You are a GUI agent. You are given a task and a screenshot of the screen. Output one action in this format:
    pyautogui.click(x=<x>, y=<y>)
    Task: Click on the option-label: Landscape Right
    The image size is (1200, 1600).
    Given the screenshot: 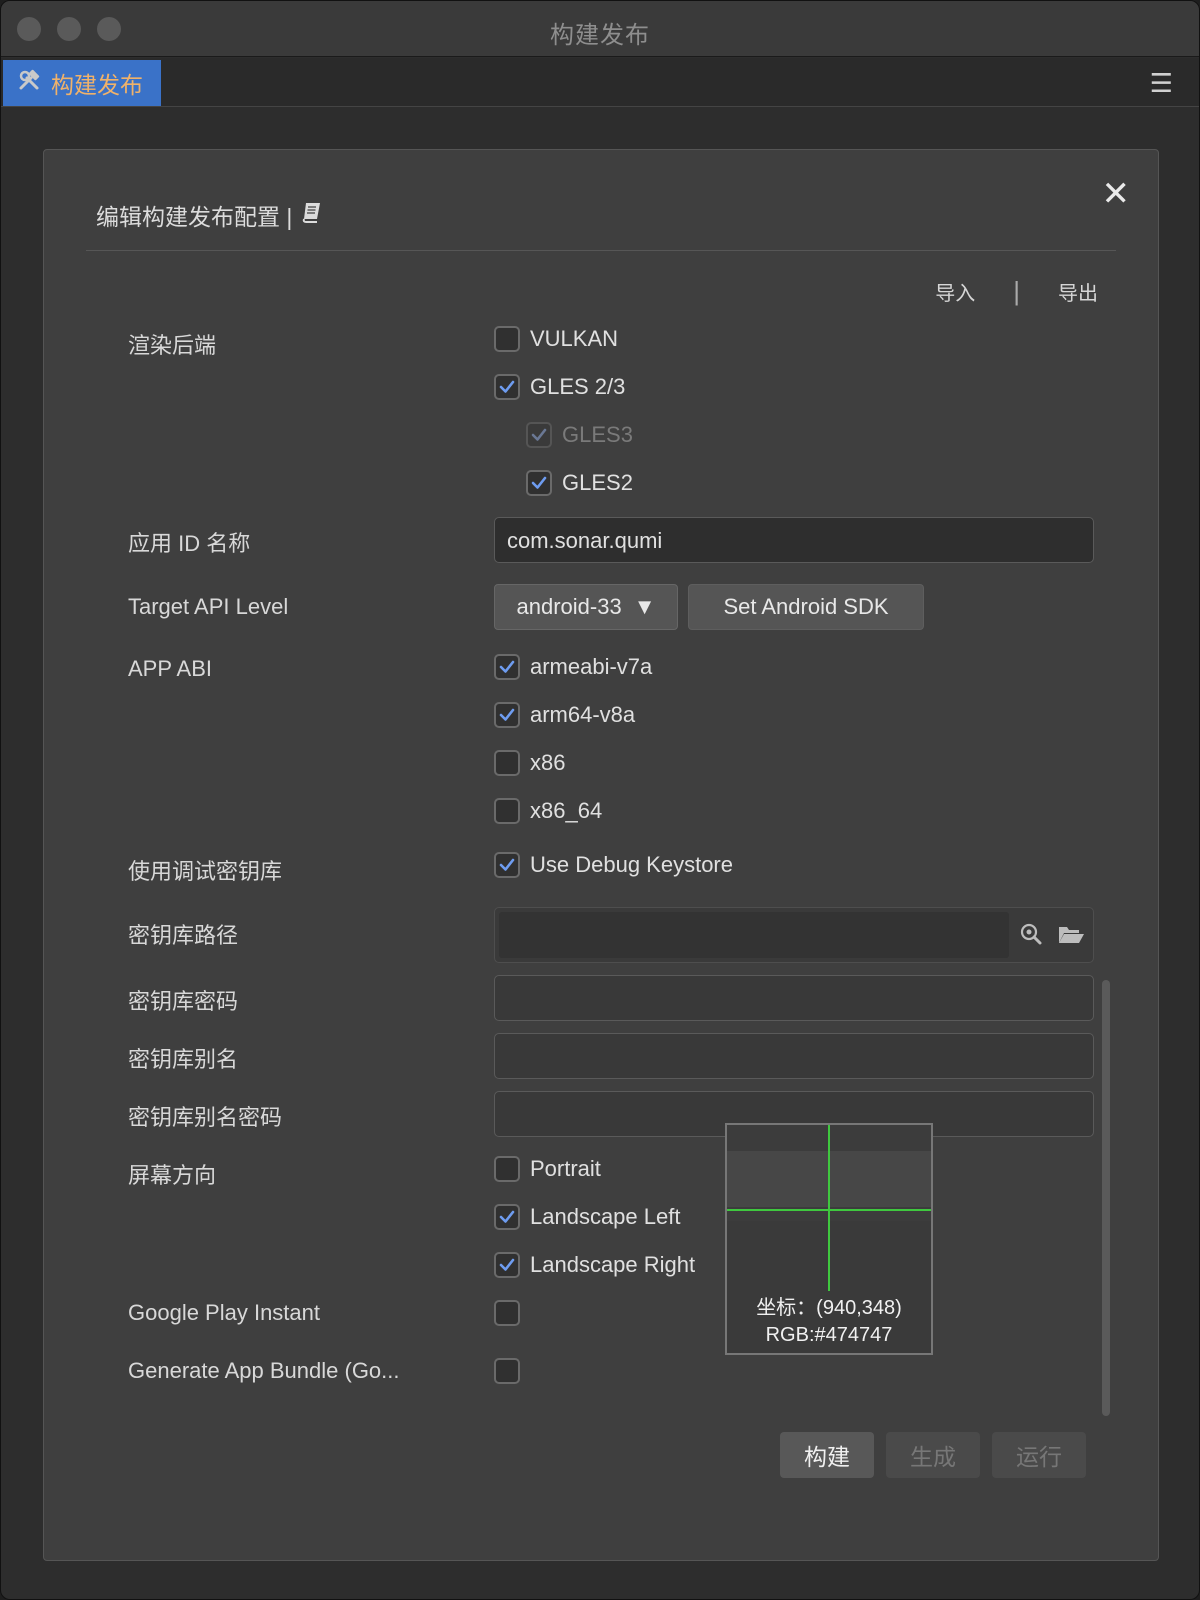 What is the action you would take?
    pyautogui.click(x=613, y=1264)
    